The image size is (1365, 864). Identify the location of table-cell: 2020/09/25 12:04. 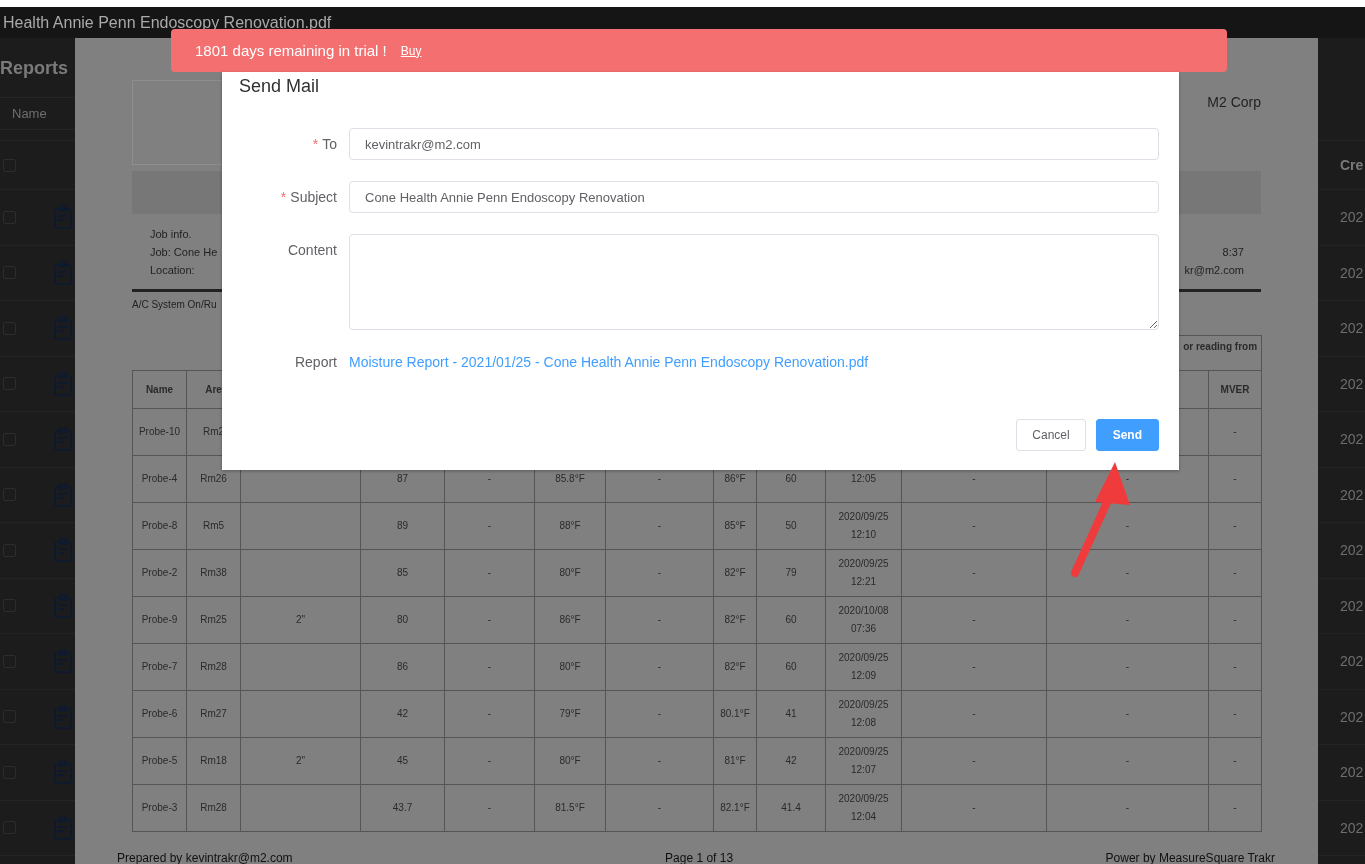
(863, 808).